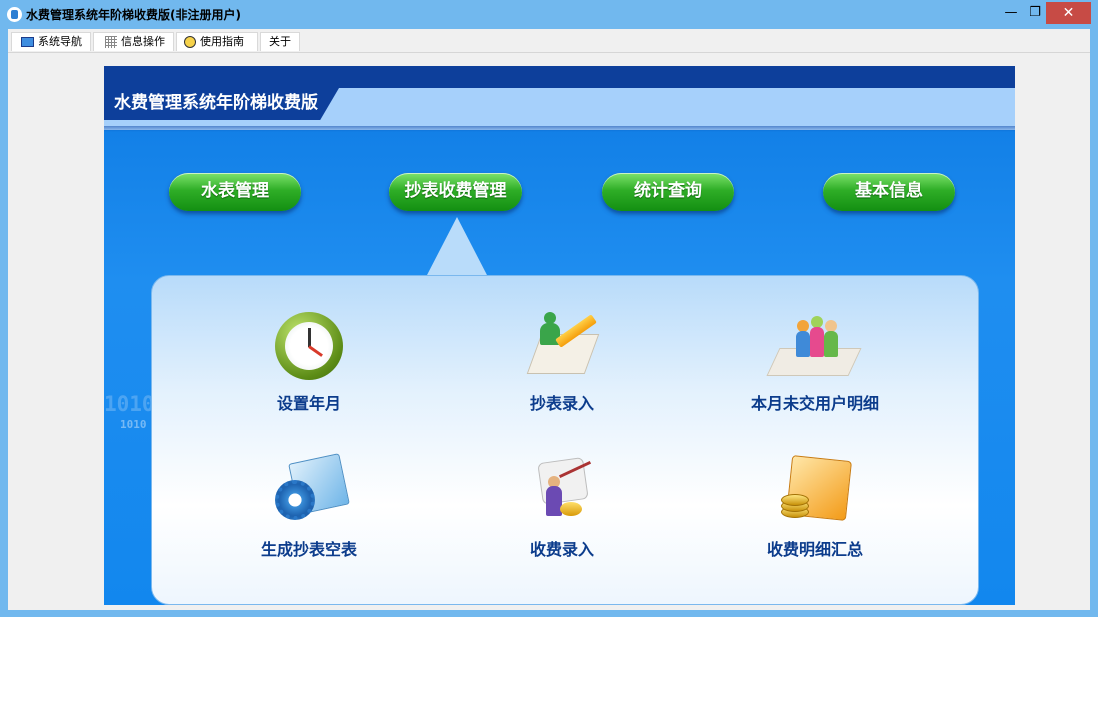 The width and height of the screenshot is (1098, 722). I want to click on money-folder-icon, so click(817, 489).